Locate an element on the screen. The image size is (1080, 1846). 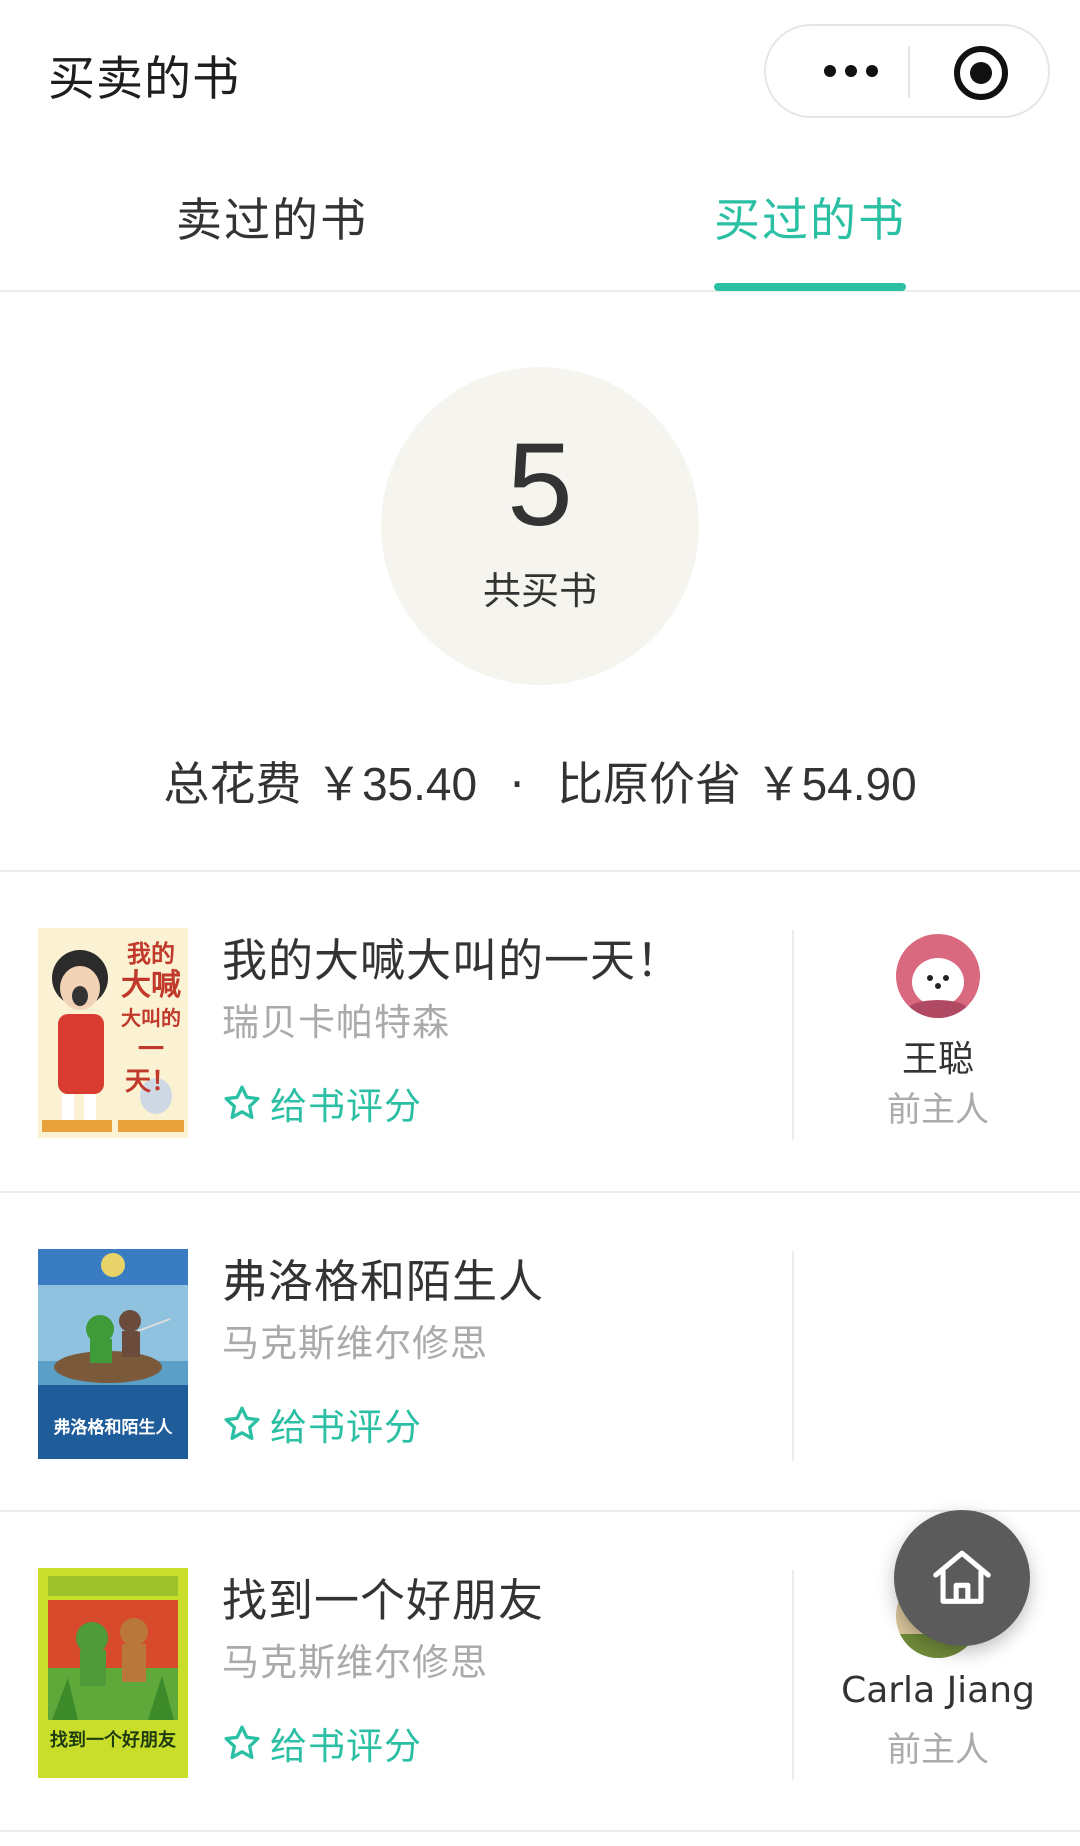
active-tab-indicator is located at coordinates (810, 287).